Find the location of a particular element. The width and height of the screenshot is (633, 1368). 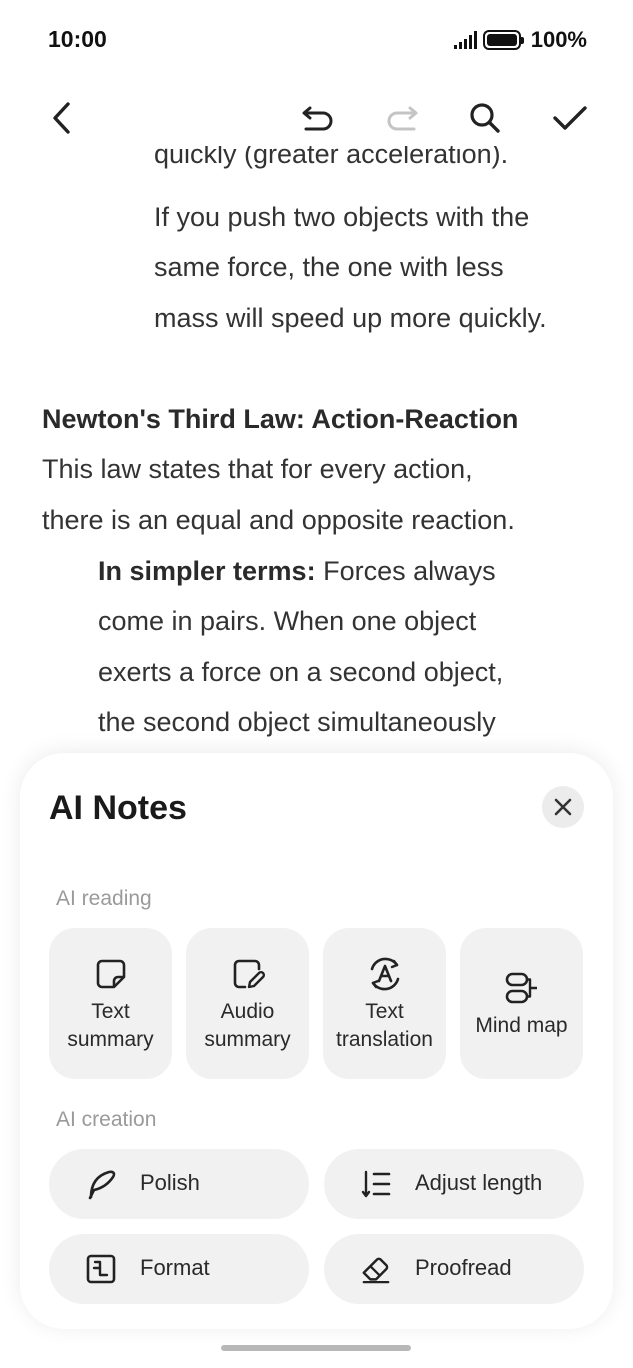

undo-button is located at coordinates (318, 118).